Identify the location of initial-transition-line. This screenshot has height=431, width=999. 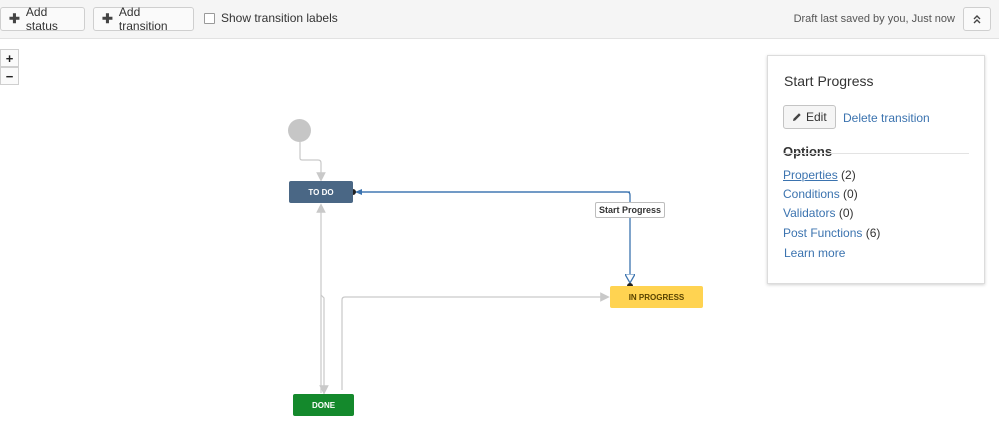
(312, 162).